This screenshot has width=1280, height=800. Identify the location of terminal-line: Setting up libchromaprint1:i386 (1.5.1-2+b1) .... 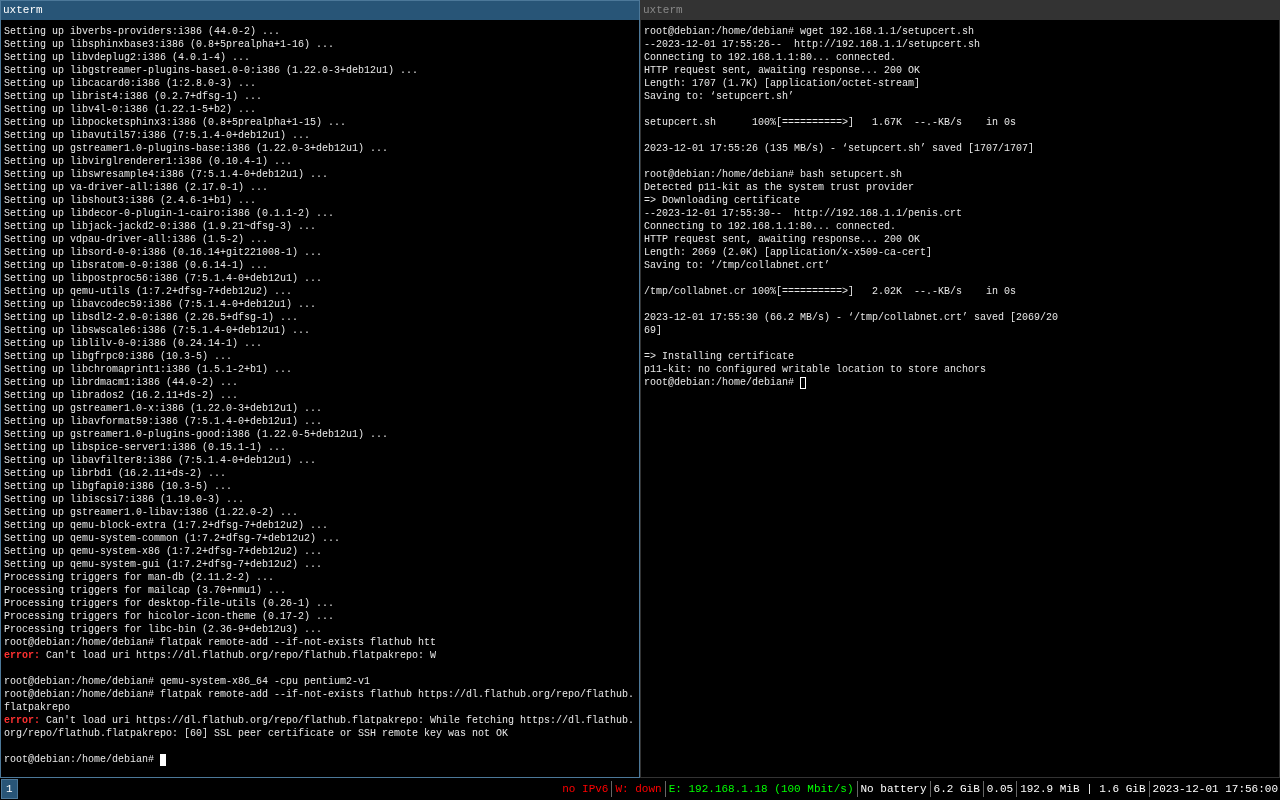
(149, 369).